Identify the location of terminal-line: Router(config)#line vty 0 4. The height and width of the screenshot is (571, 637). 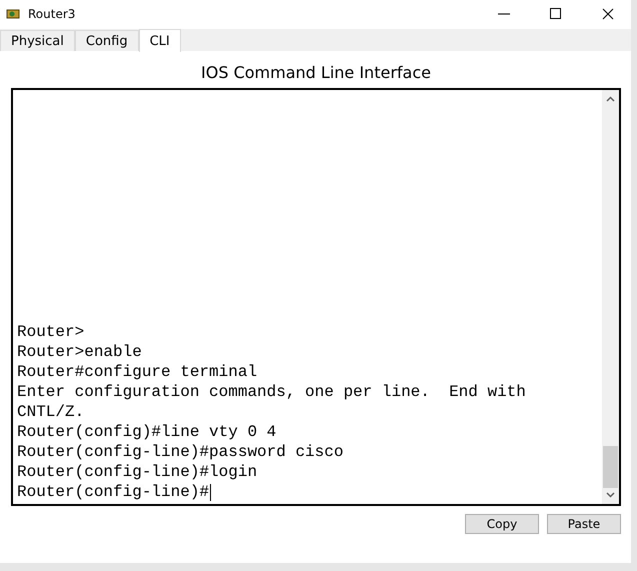
(147, 432).